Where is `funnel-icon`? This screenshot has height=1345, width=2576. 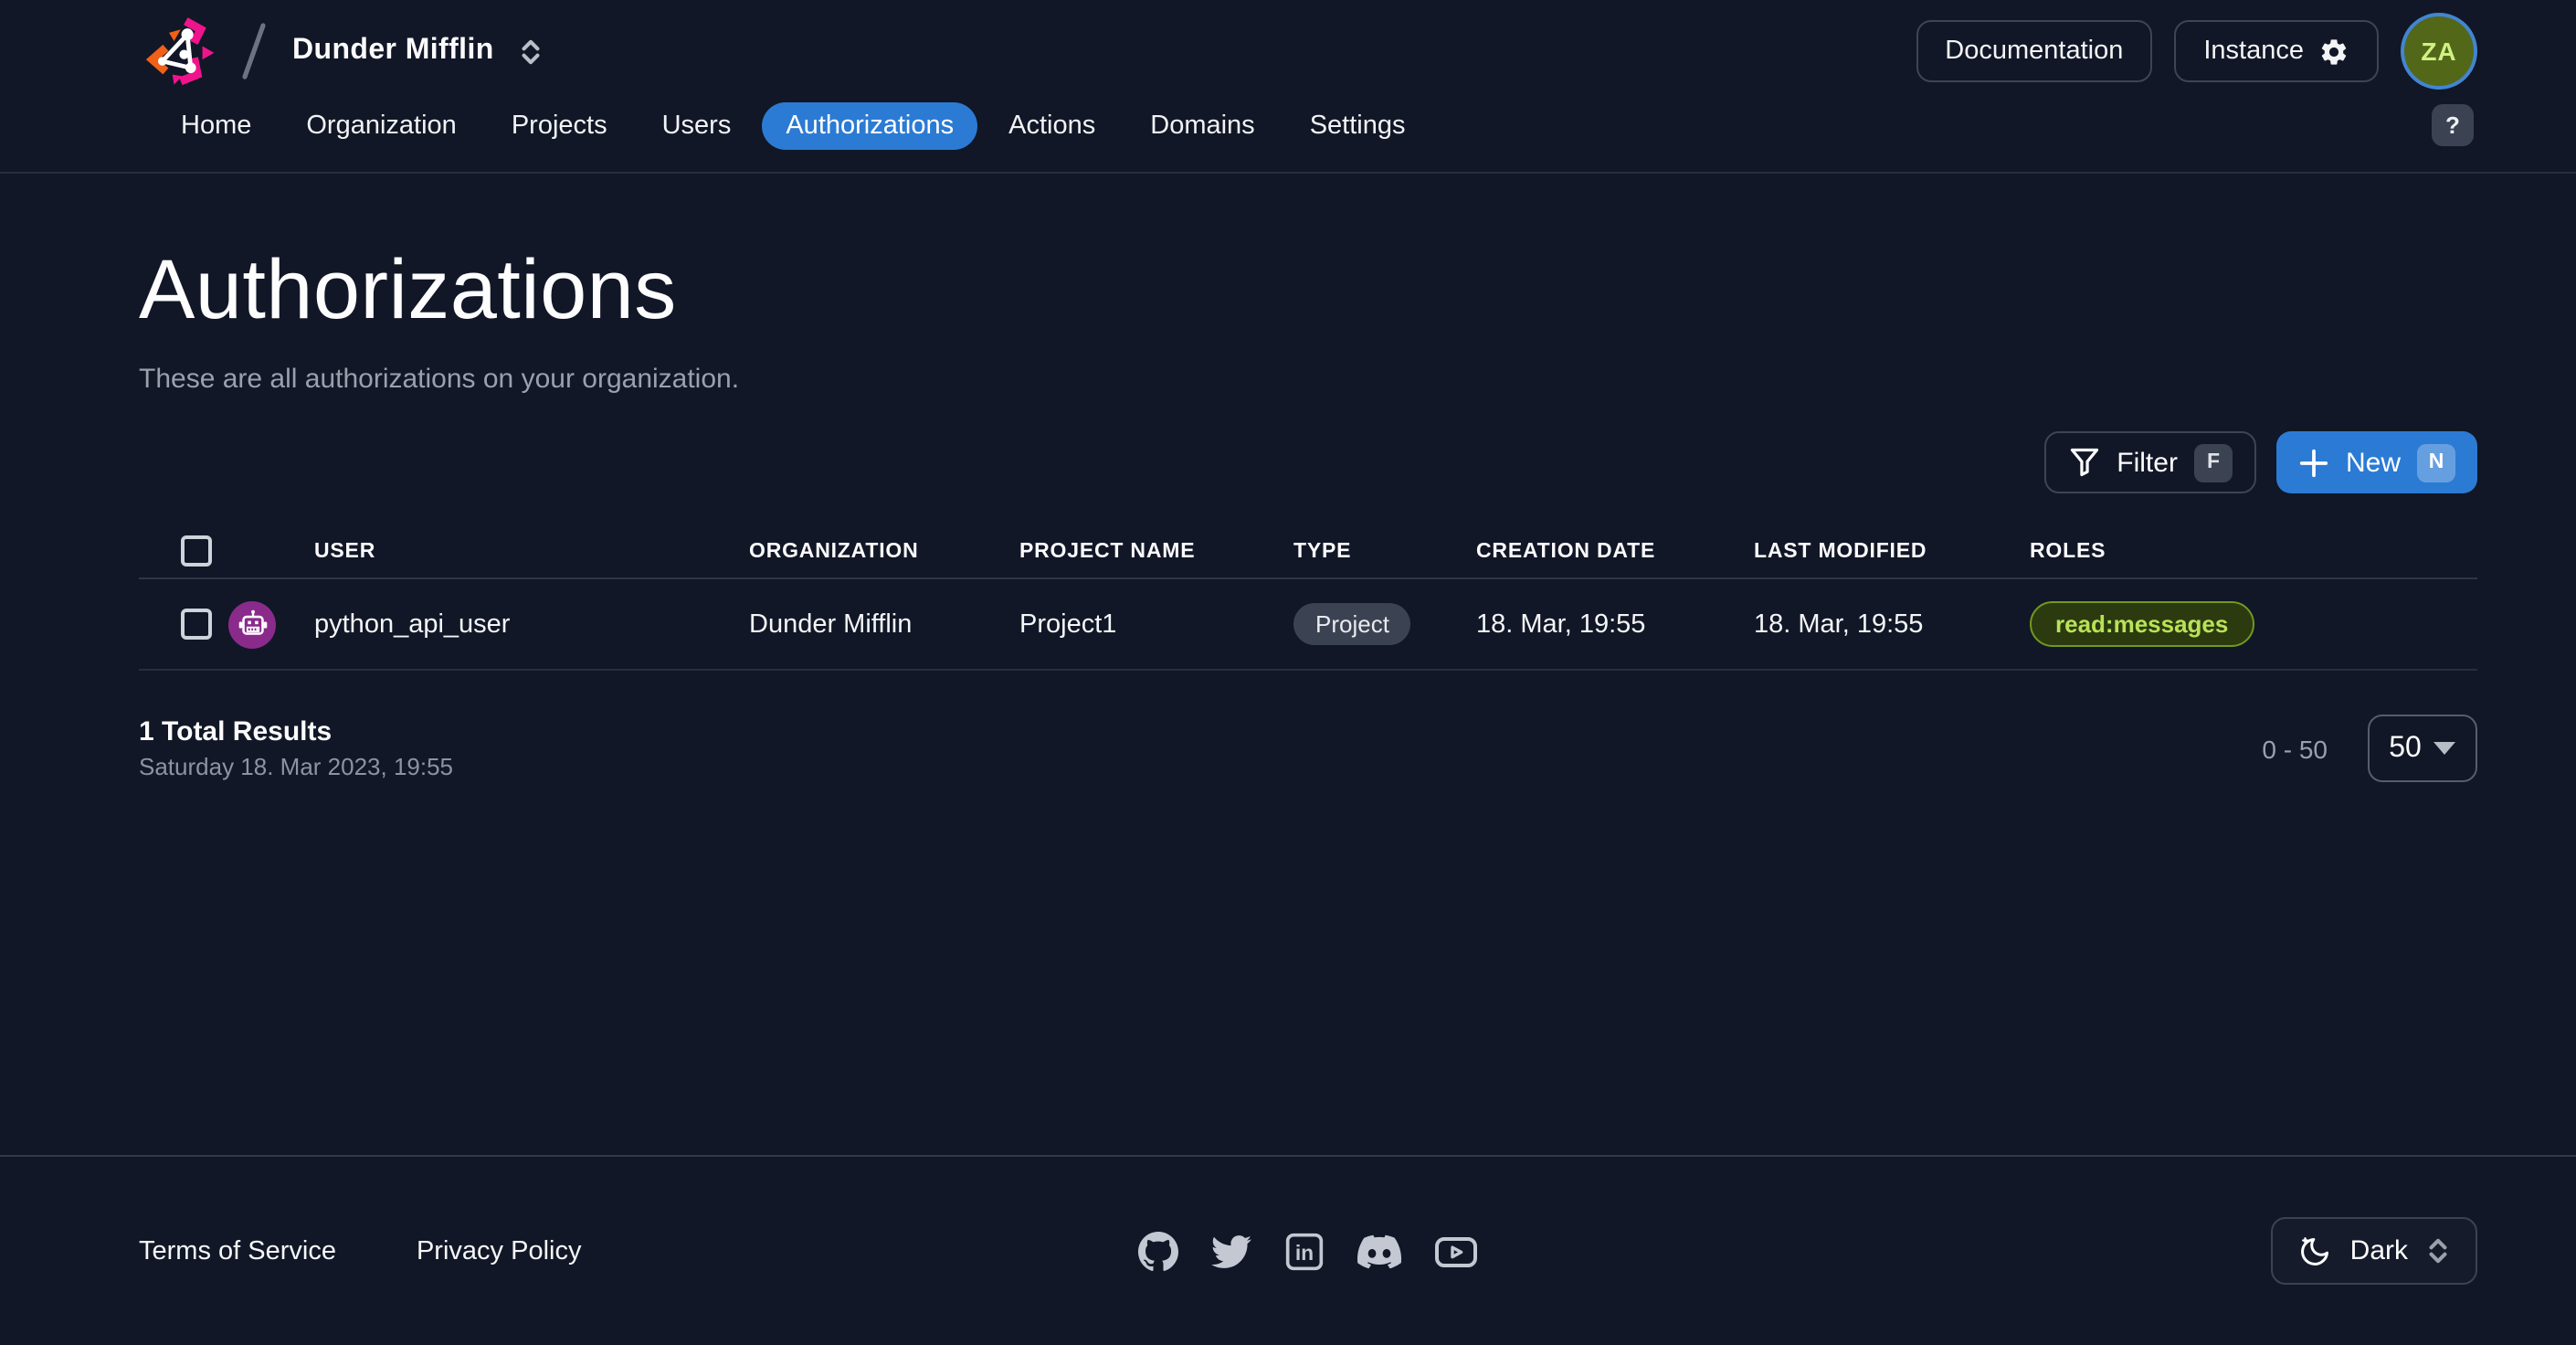
funnel-icon is located at coordinates (2084, 462).